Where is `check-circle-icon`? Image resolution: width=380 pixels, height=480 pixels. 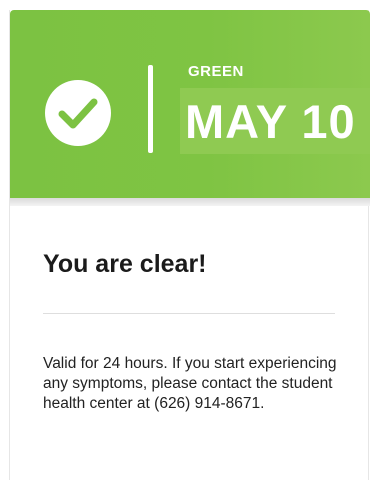 check-circle-icon is located at coordinates (78, 113).